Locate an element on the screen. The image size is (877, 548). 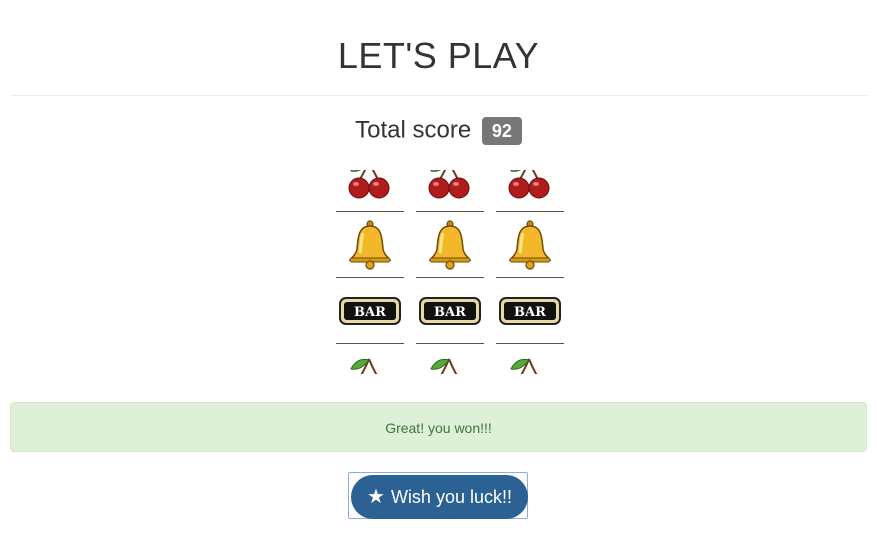
page-title: LET'S PLAY is located at coordinates (438, 55).